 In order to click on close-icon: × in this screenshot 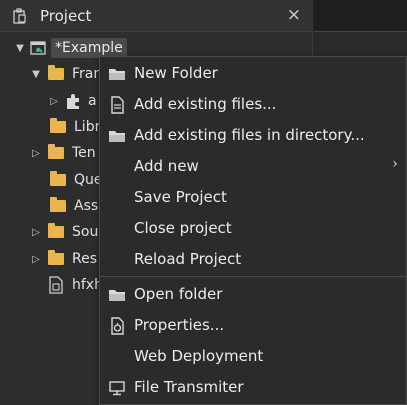, I will do `click(294, 15)`.